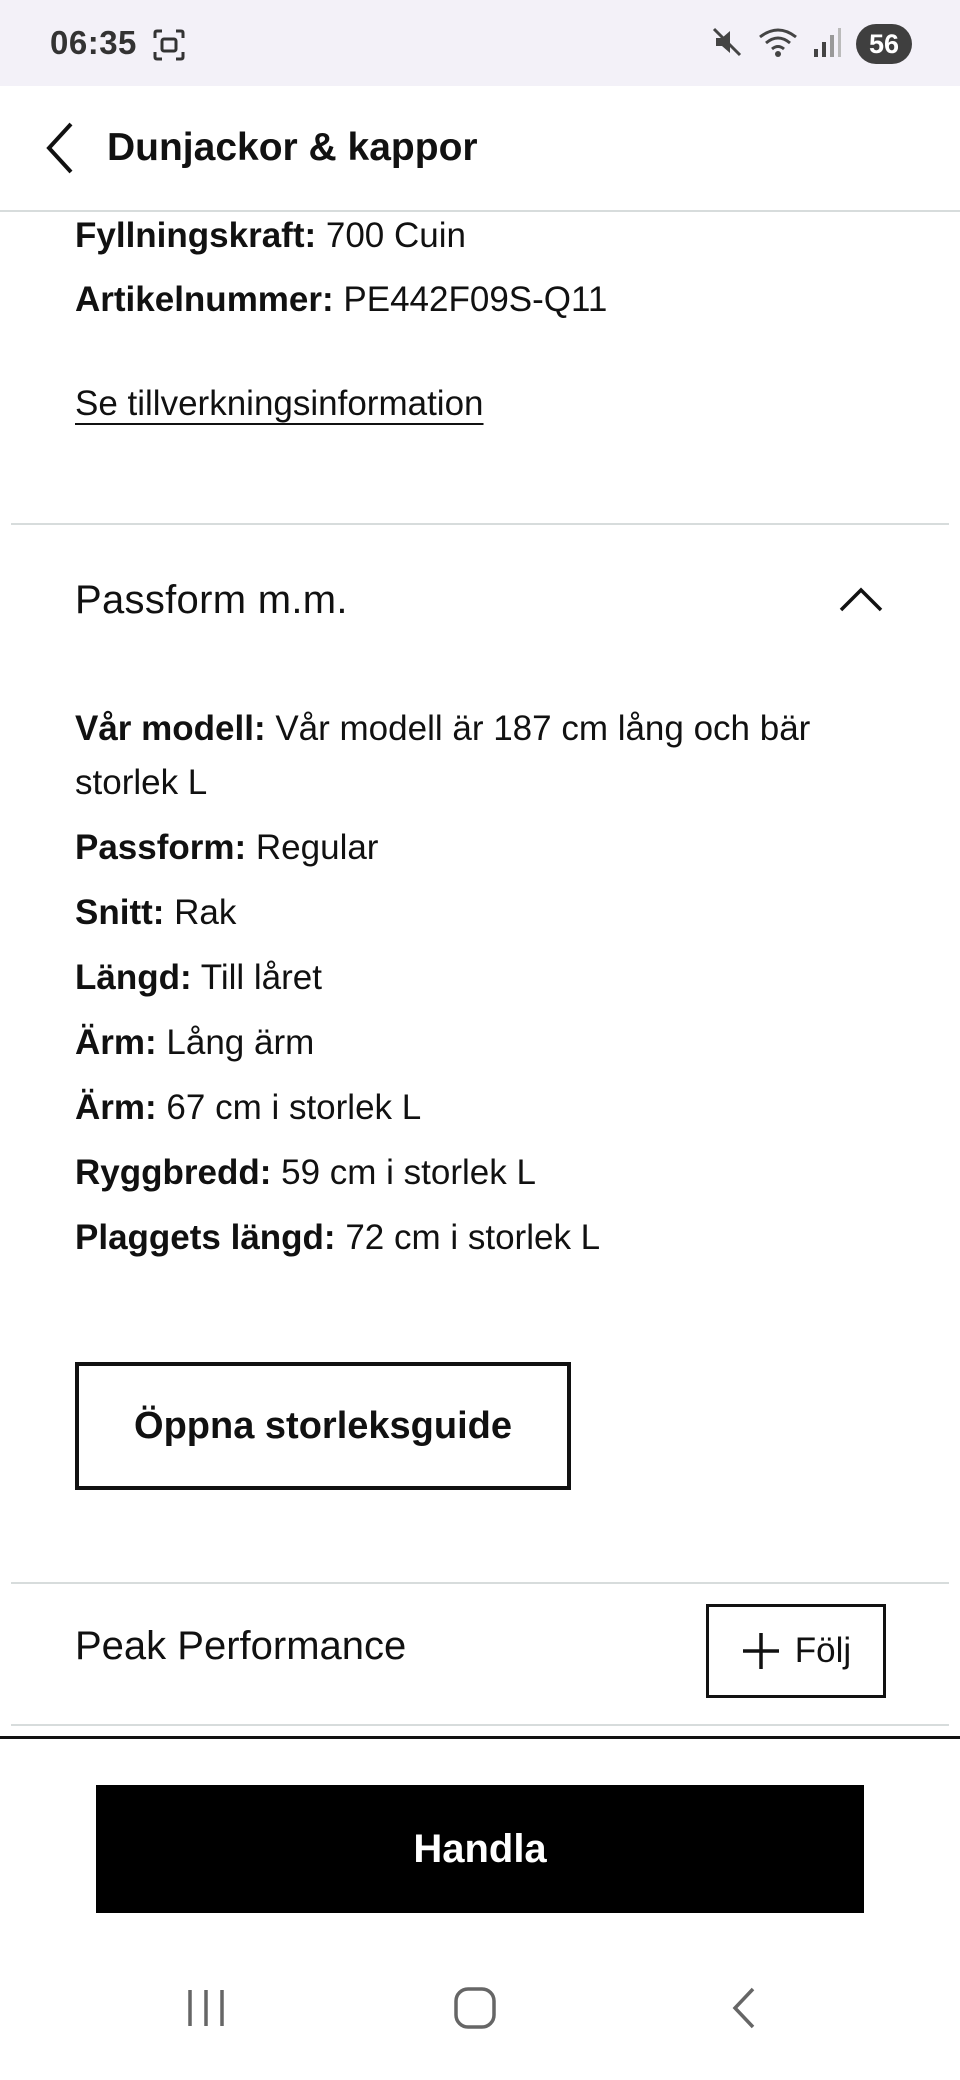  Describe the element at coordinates (235, 1042) in the screenshot. I see `fit-row-value: Lång ärm` at that location.